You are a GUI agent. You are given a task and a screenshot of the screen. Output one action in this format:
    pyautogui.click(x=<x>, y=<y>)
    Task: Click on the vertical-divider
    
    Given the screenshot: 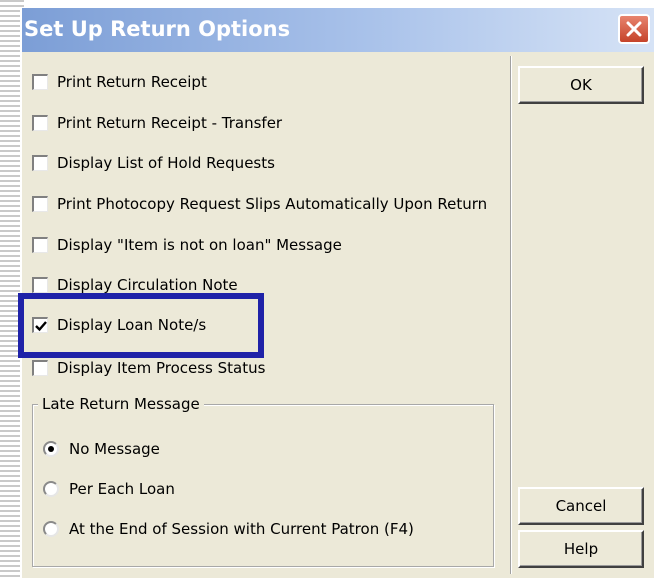 What is the action you would take?
    pyautogui.click(x=511, y=315)
    